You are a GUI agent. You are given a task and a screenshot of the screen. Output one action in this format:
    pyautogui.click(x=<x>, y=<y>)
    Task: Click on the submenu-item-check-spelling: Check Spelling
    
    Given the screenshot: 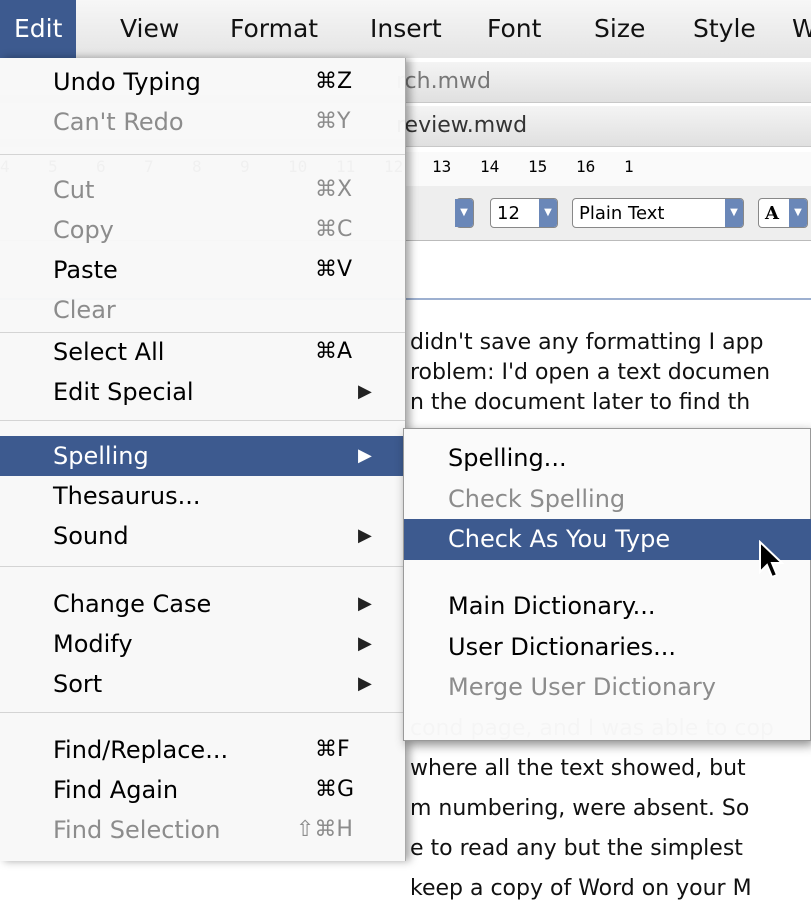 What is the action you would take?
    pyautogui.click(x=607, y=499)
    